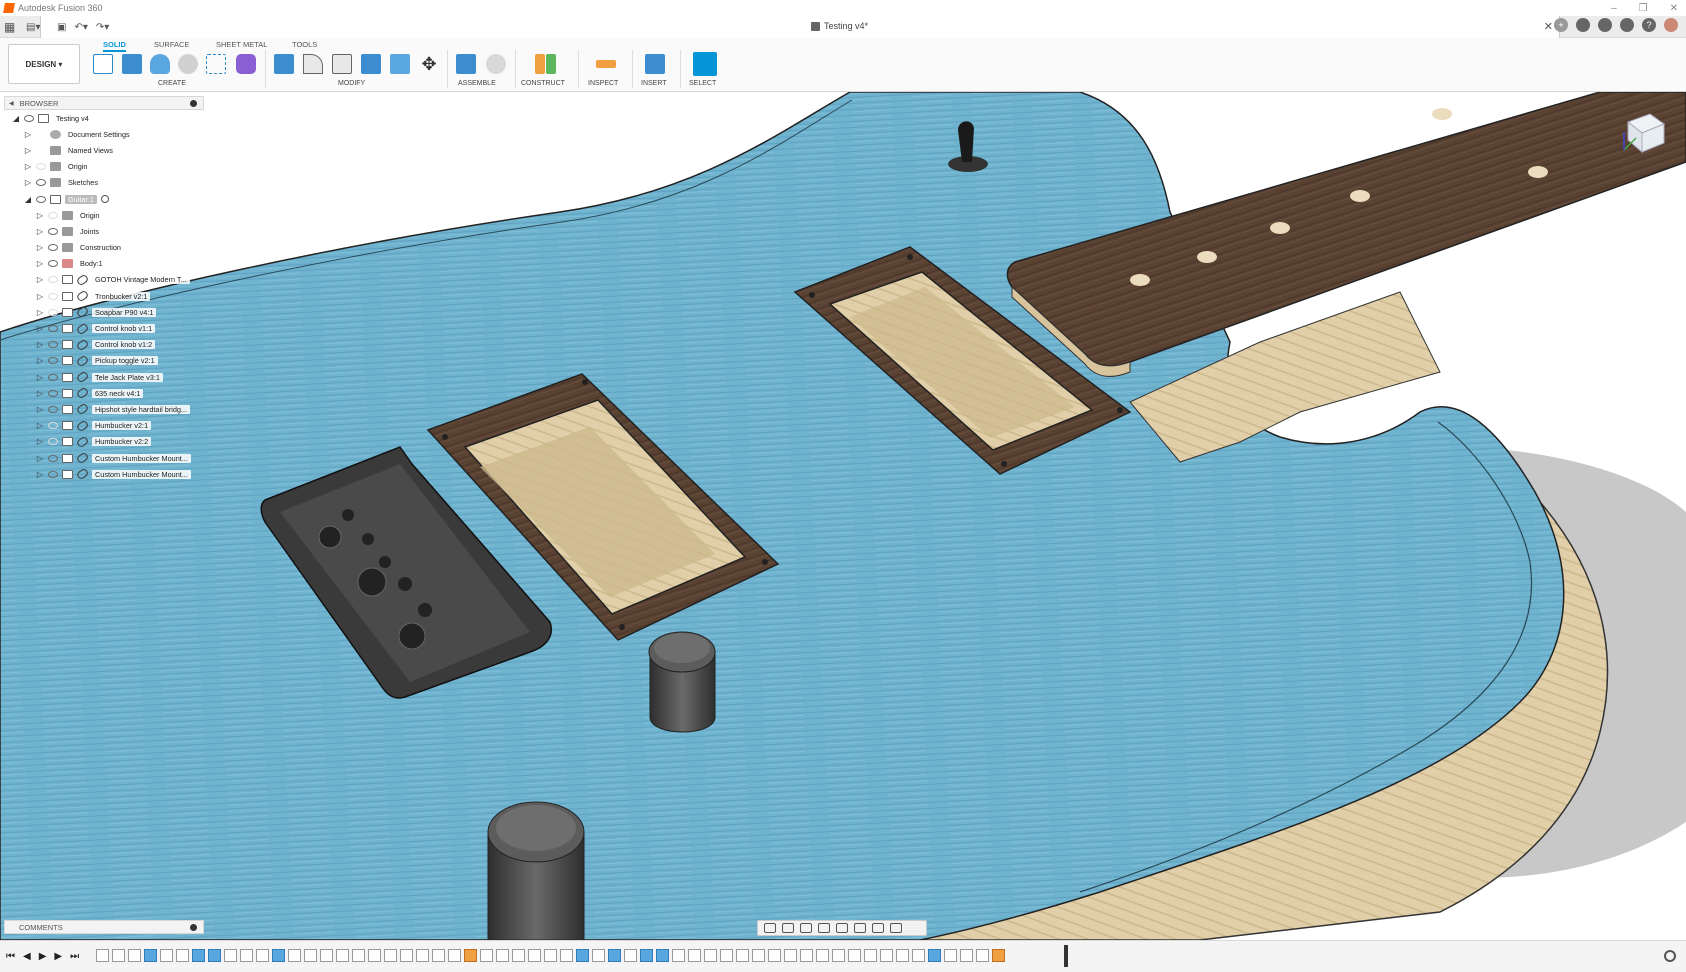  I want to click on tree-item-document-settings: ▷ Document Settings, so click(104, 134).